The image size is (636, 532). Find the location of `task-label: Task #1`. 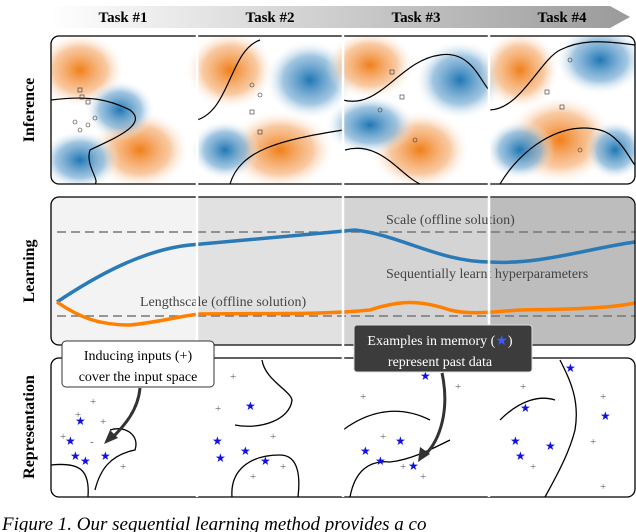

task-label: Task #1 is located at coordinates (122, 18).